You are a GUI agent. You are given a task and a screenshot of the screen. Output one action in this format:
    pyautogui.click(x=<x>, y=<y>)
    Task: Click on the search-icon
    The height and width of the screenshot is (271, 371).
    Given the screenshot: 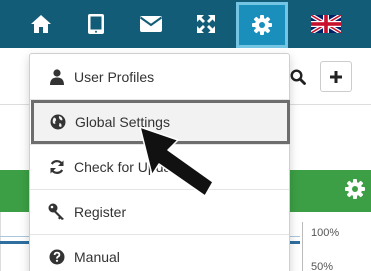 What is the action you would take?
    pyautogui.click(x=298, y=76)
    